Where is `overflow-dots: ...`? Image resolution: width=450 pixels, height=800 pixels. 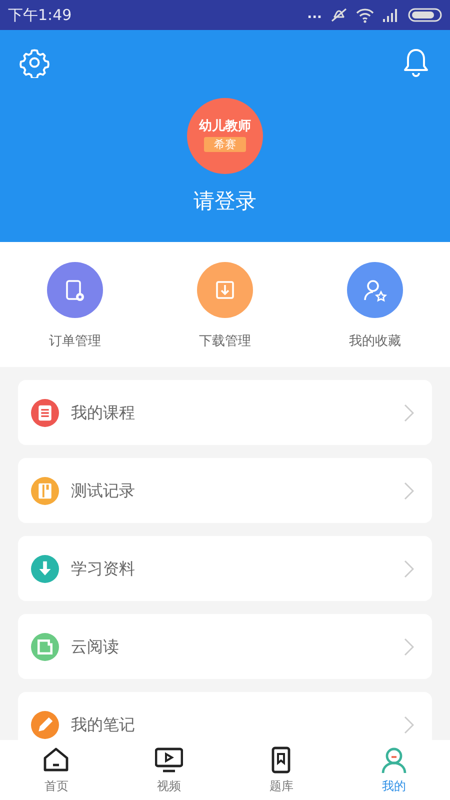 overflow-dots: ... is located at coordinates (314, 15).